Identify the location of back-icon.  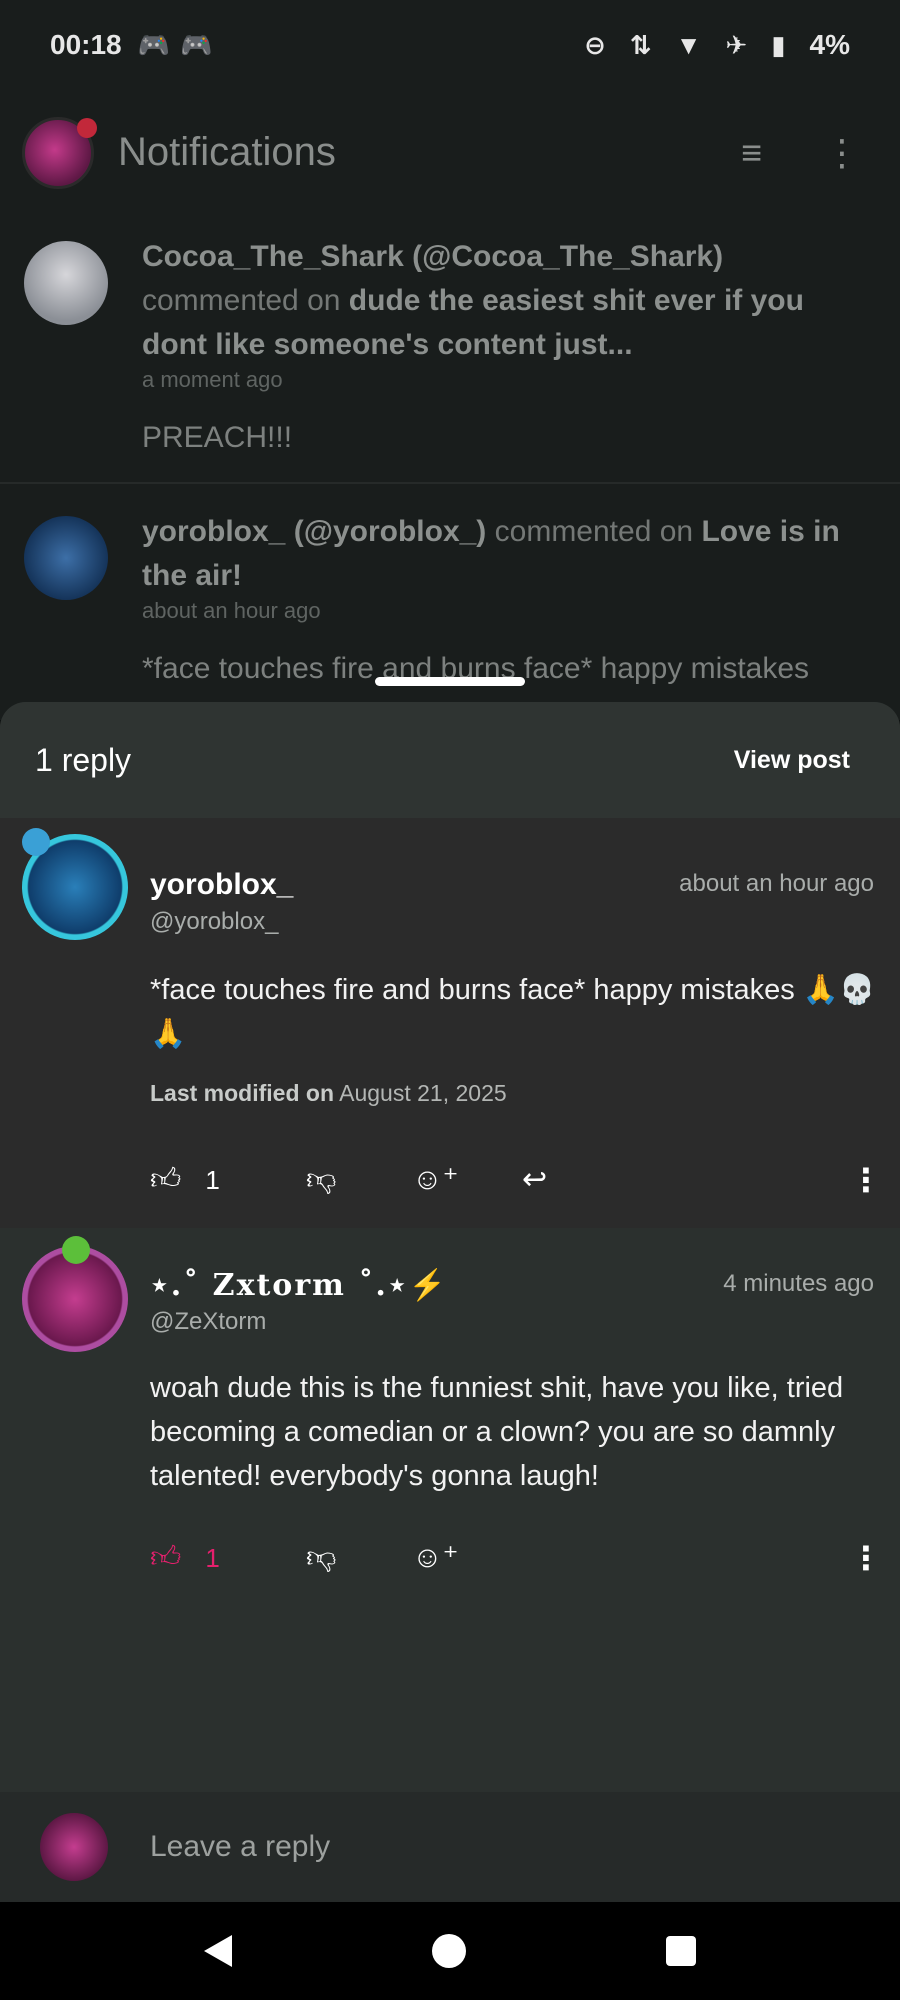
(218, 1951).